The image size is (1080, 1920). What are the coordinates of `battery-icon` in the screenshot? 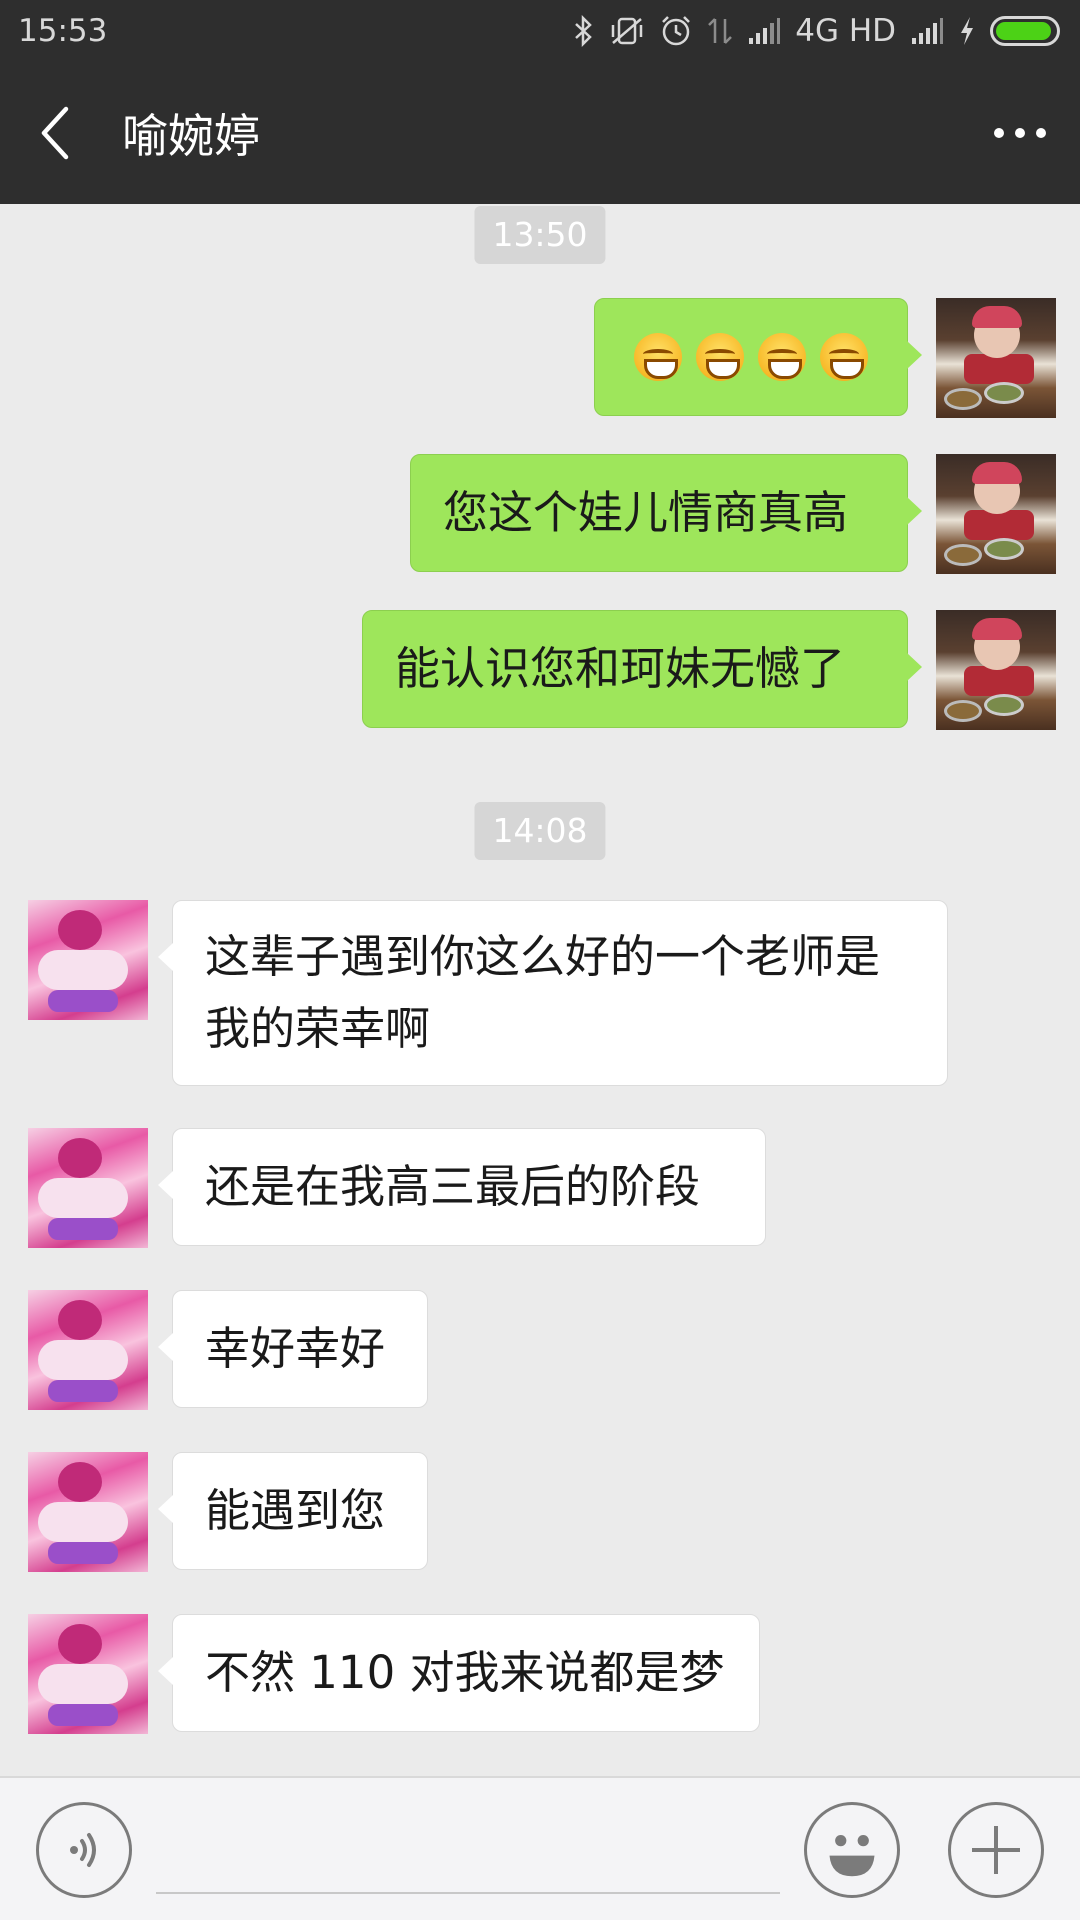 It's located at (1025, 31).